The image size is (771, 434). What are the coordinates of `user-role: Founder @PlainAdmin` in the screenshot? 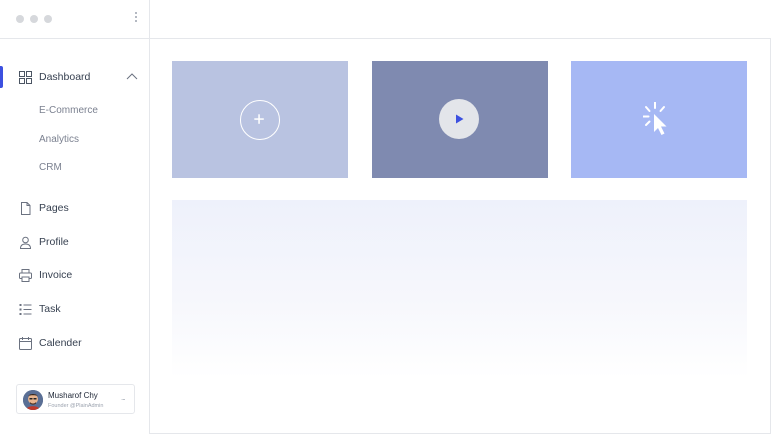 It's located at (76, 406).